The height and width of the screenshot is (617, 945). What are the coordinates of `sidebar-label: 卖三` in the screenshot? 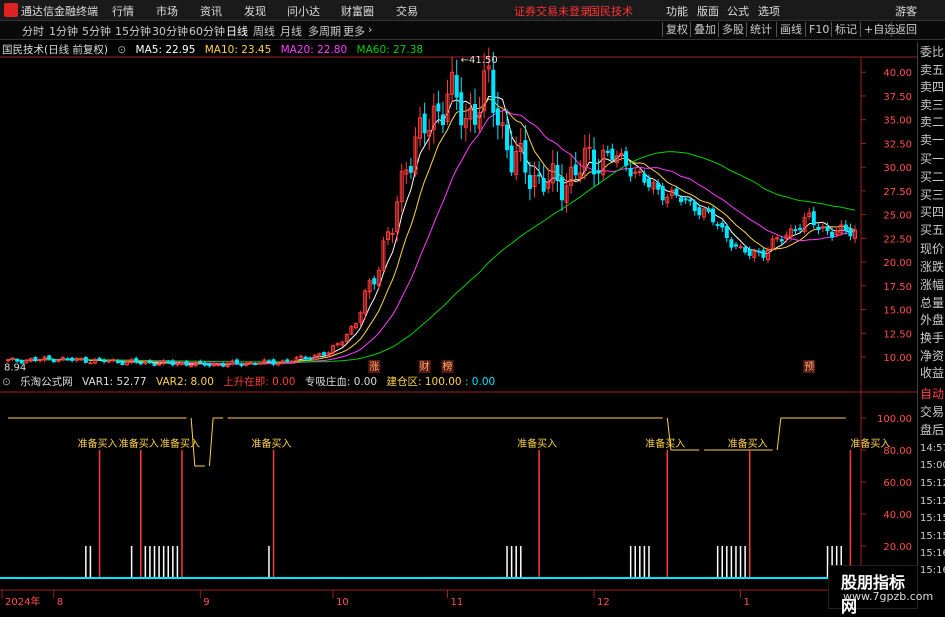 It's located at (932, 105).